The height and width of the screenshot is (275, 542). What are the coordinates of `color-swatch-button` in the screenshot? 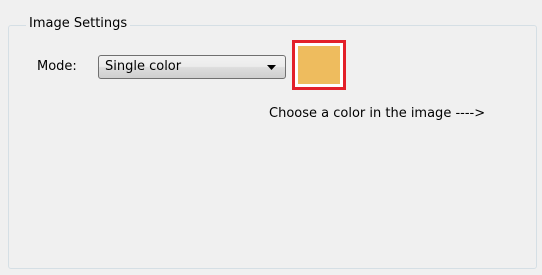 It's located at (319, 65).